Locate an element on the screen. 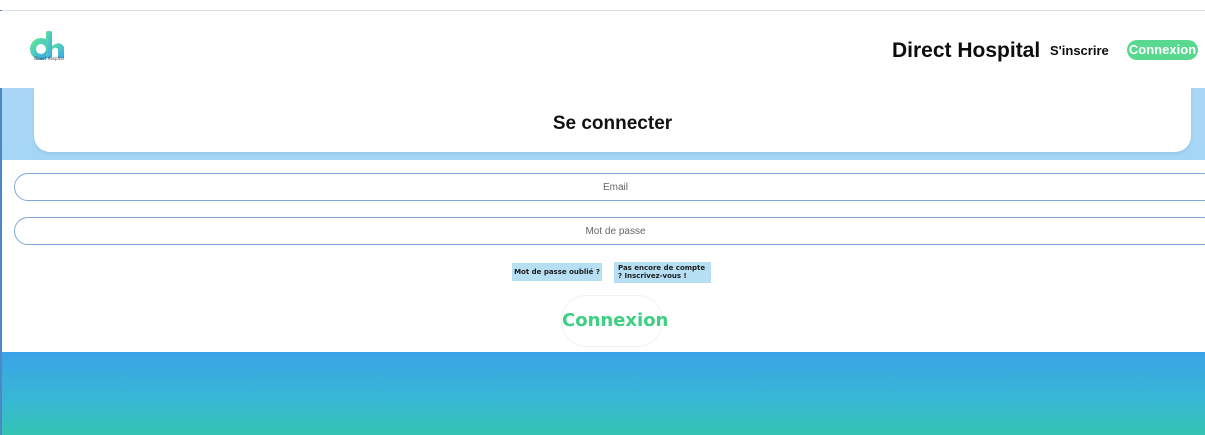 The width and height of the screenshot is (1205, 435). password-field is located at coordinates (609, 231).